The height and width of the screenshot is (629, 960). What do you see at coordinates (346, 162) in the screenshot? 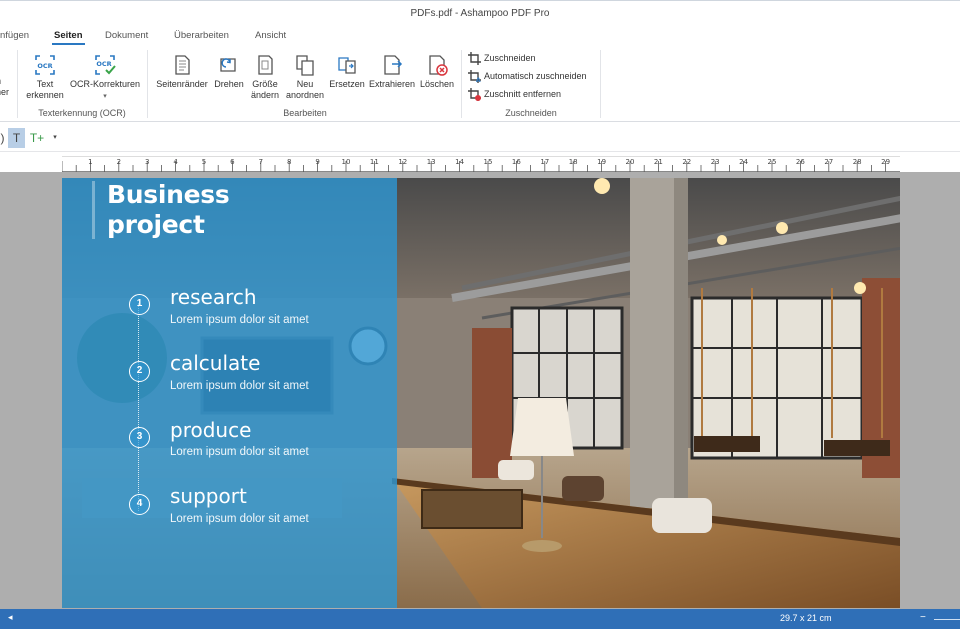
I see `ruler-number: 10` at bounding box center [346, 162].